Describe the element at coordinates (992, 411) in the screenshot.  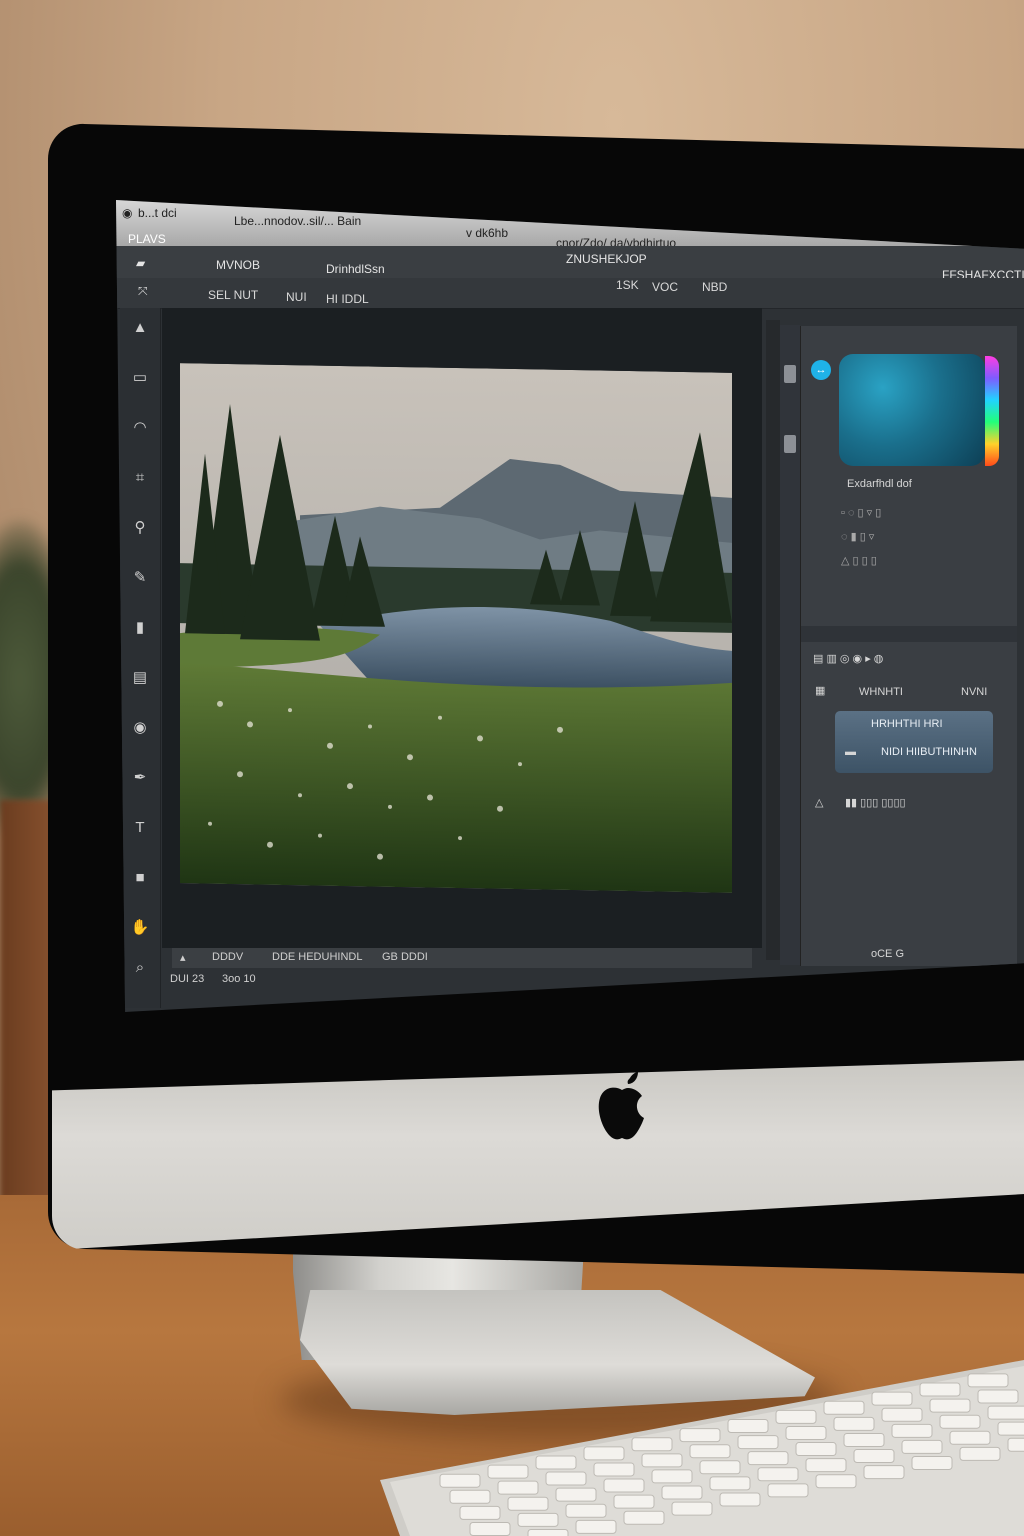
I see `hue-slider` at that location.